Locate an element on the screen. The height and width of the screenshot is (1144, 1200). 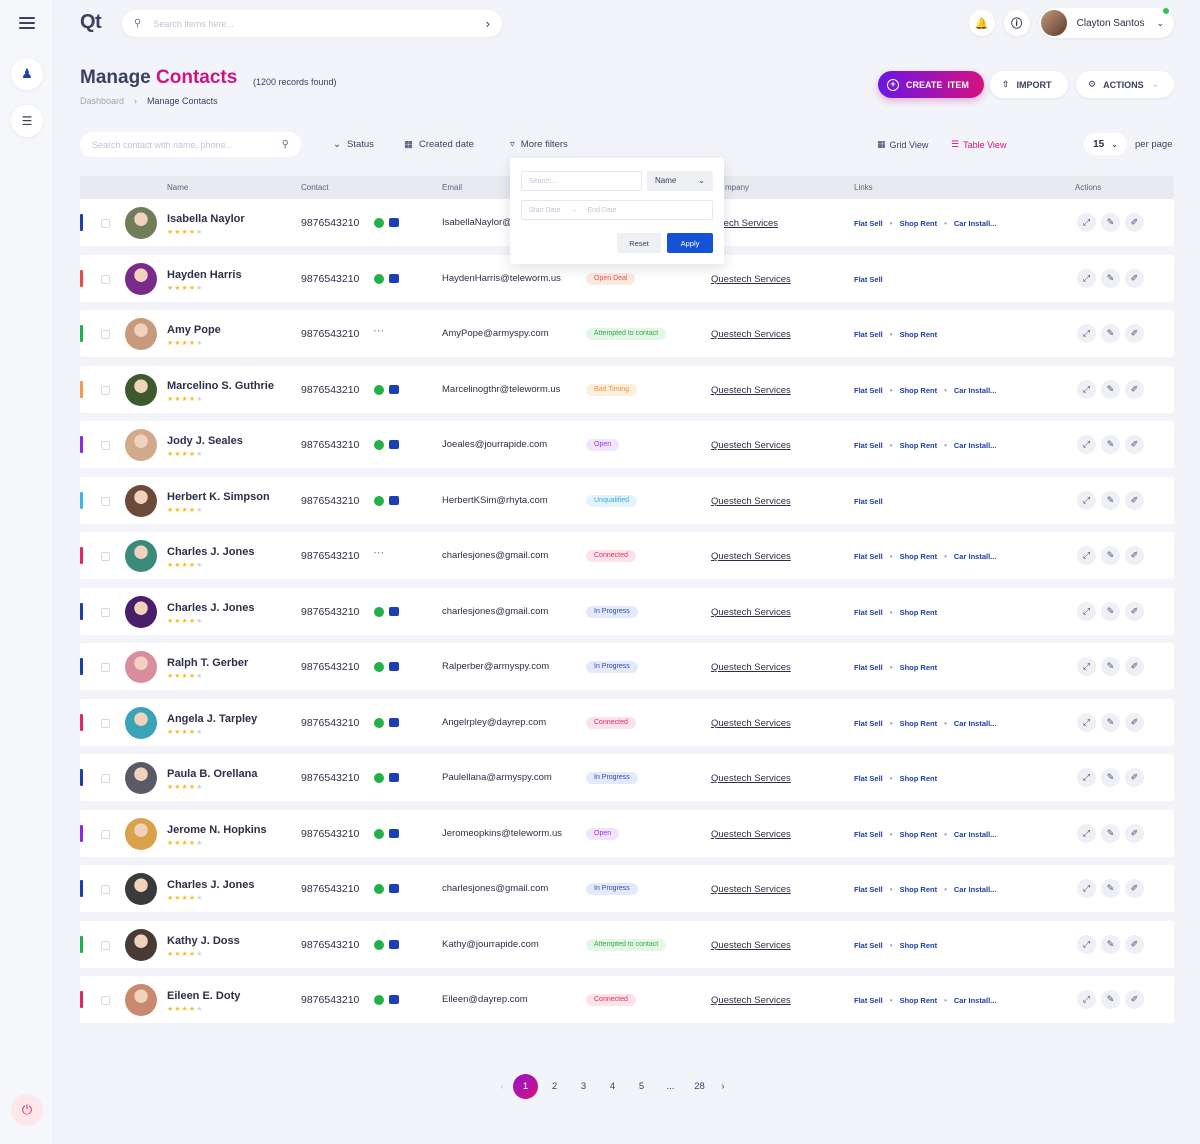
column-header-email: Email is located at coordinates (452, 187).